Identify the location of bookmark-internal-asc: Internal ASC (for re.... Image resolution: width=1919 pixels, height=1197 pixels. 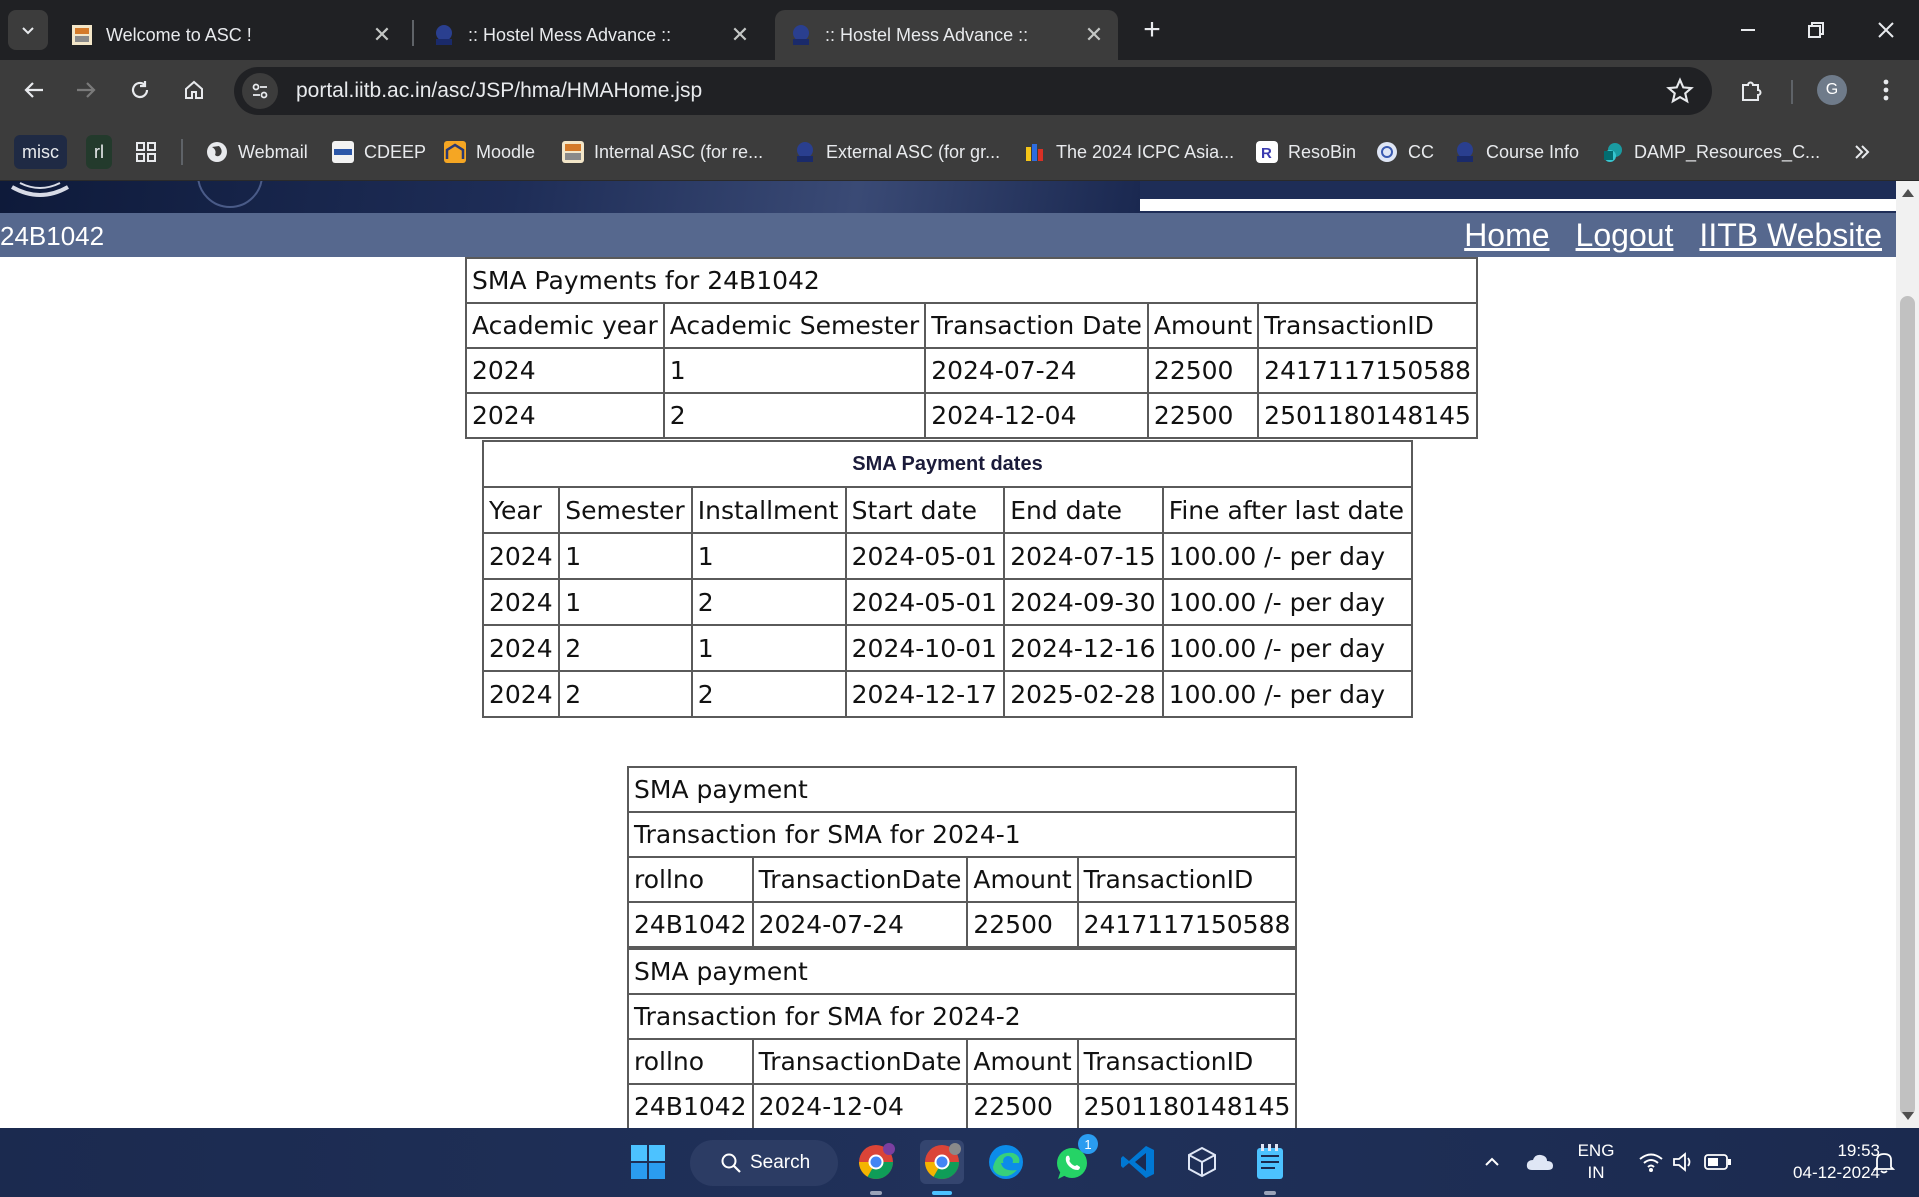
(662, 152).